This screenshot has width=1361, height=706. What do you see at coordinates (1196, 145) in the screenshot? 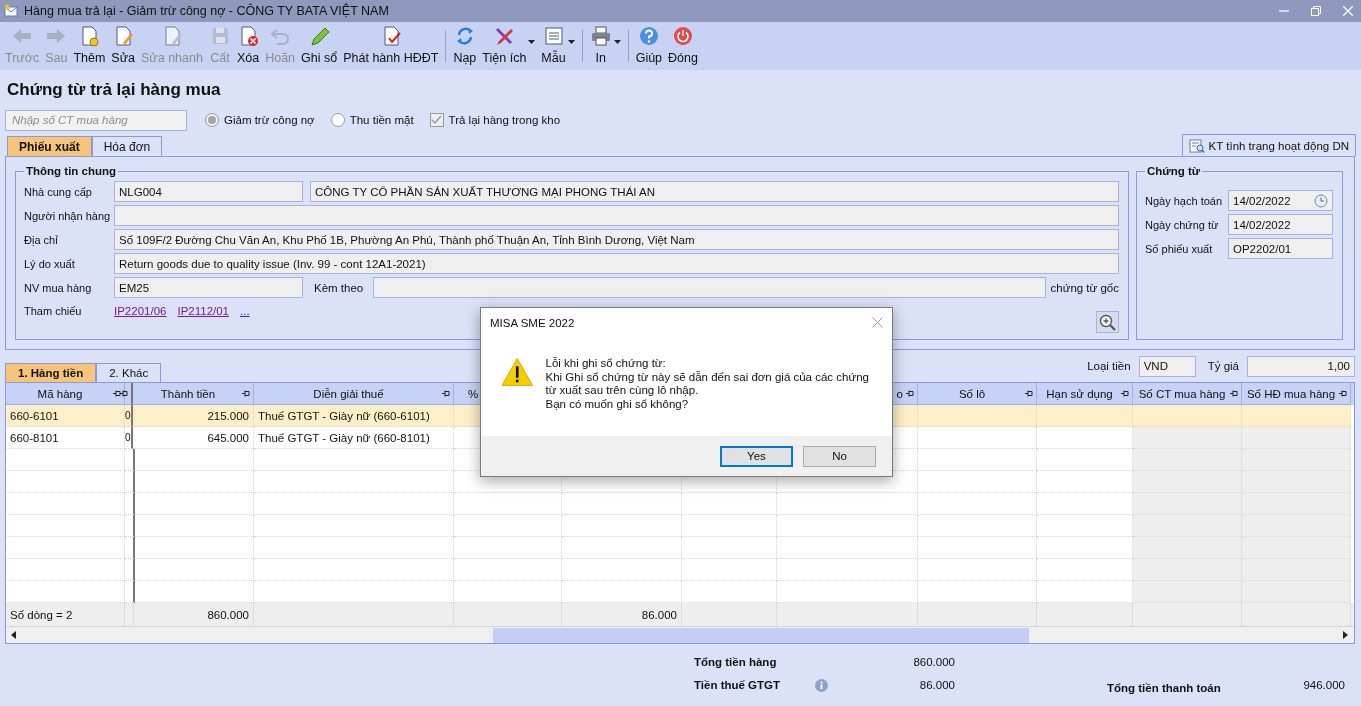
I see `magnifier-document-icon` at bounding box center [1196, 145].